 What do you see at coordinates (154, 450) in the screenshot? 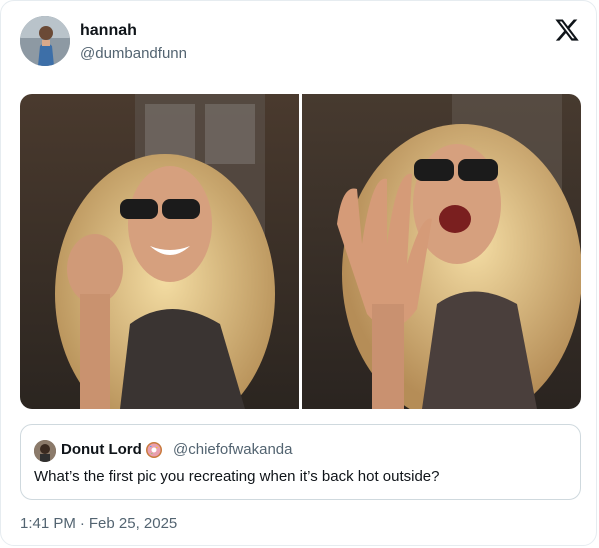
I see `donut-emoji-icon` at bounding box center [154, 450].